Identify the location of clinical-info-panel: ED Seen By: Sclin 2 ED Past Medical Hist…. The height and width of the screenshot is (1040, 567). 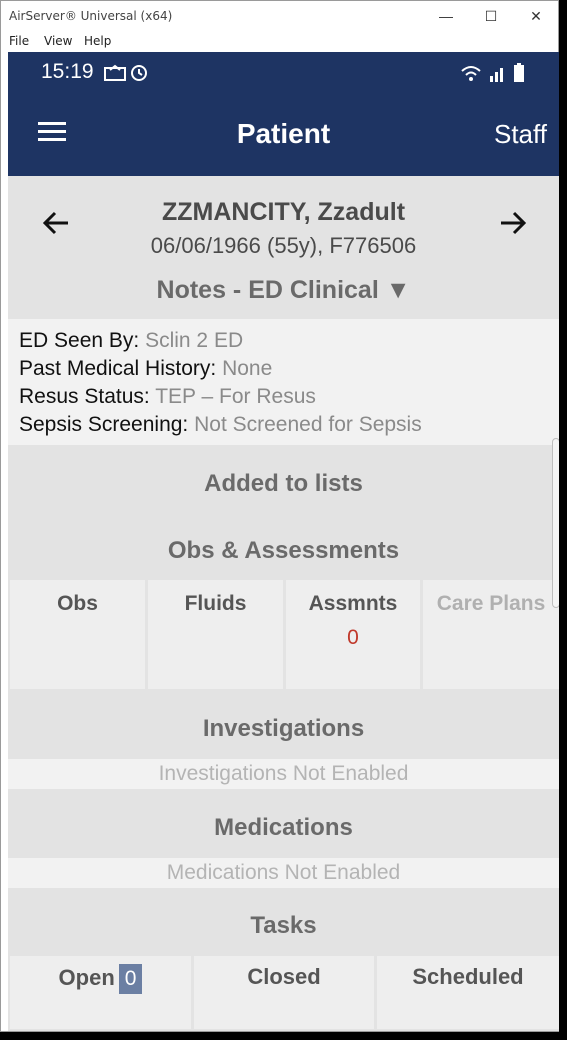
(283, 382).